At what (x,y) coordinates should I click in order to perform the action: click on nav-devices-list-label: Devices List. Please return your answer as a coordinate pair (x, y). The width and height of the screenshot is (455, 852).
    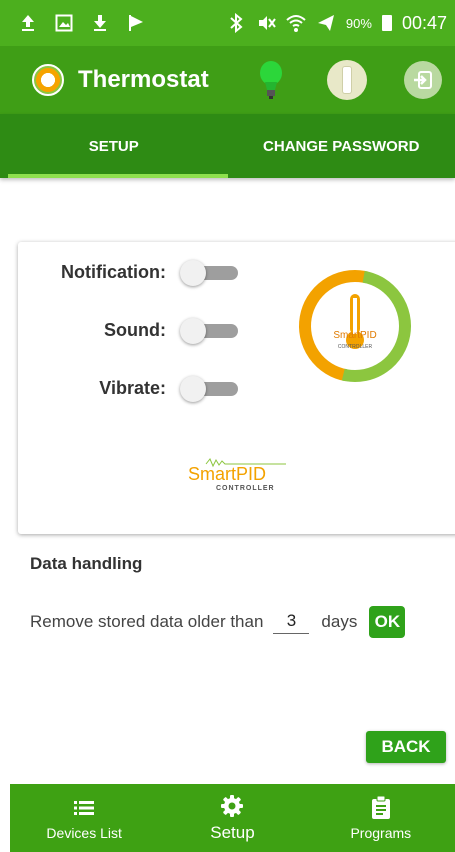
    Looking at the image, I should click on (84, 833).